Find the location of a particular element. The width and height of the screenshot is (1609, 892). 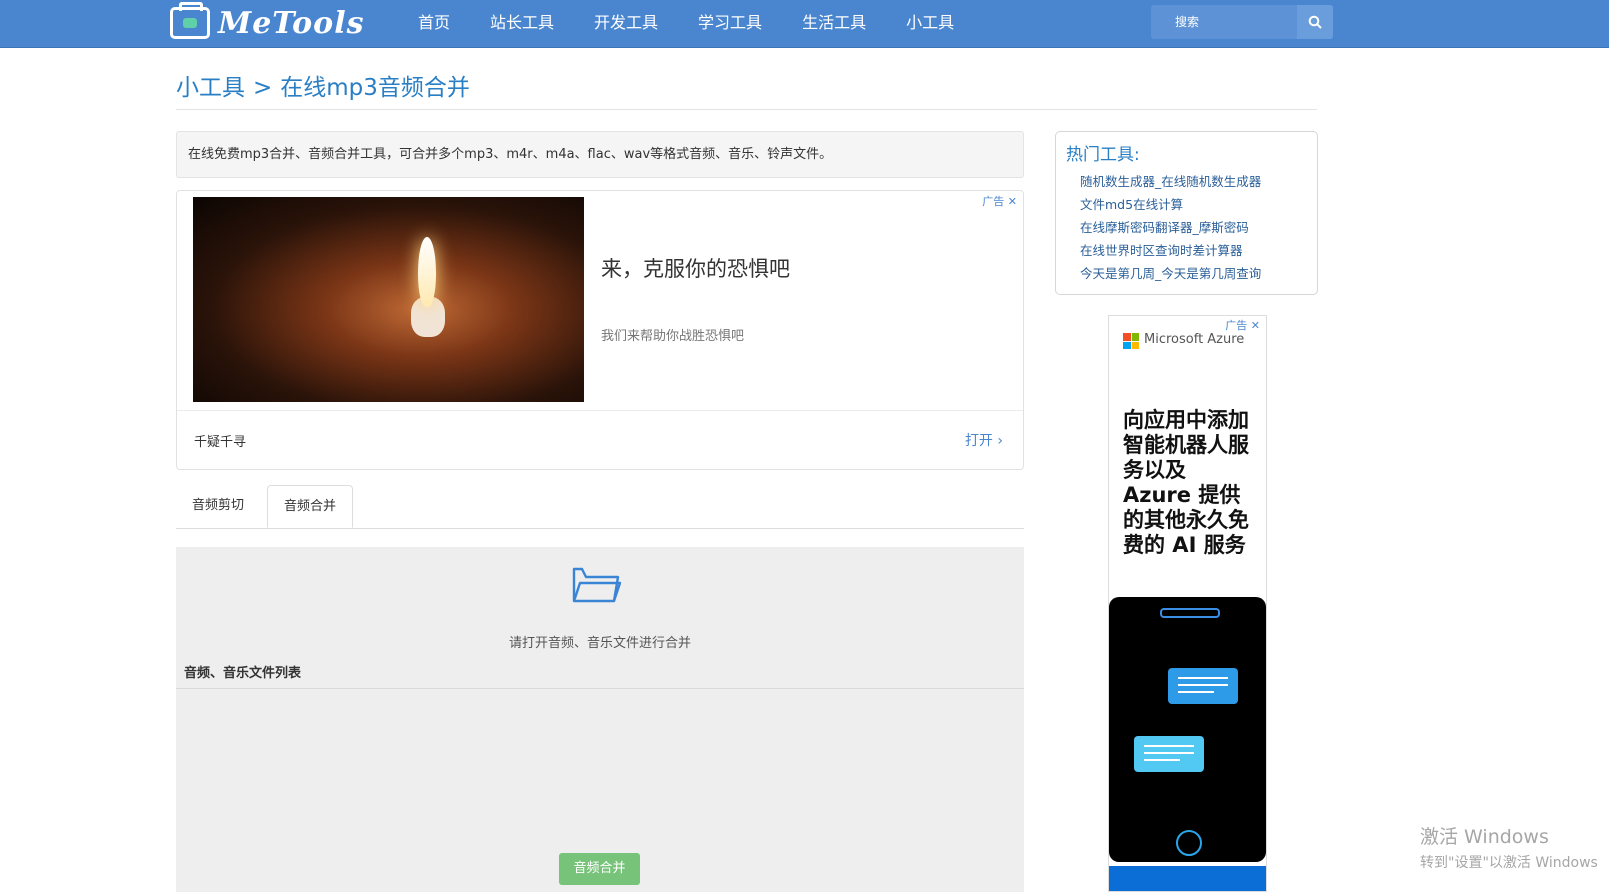

open-file-hint: 请打开音频、音乐文件进行合并 is located at coordinates (600, 641).